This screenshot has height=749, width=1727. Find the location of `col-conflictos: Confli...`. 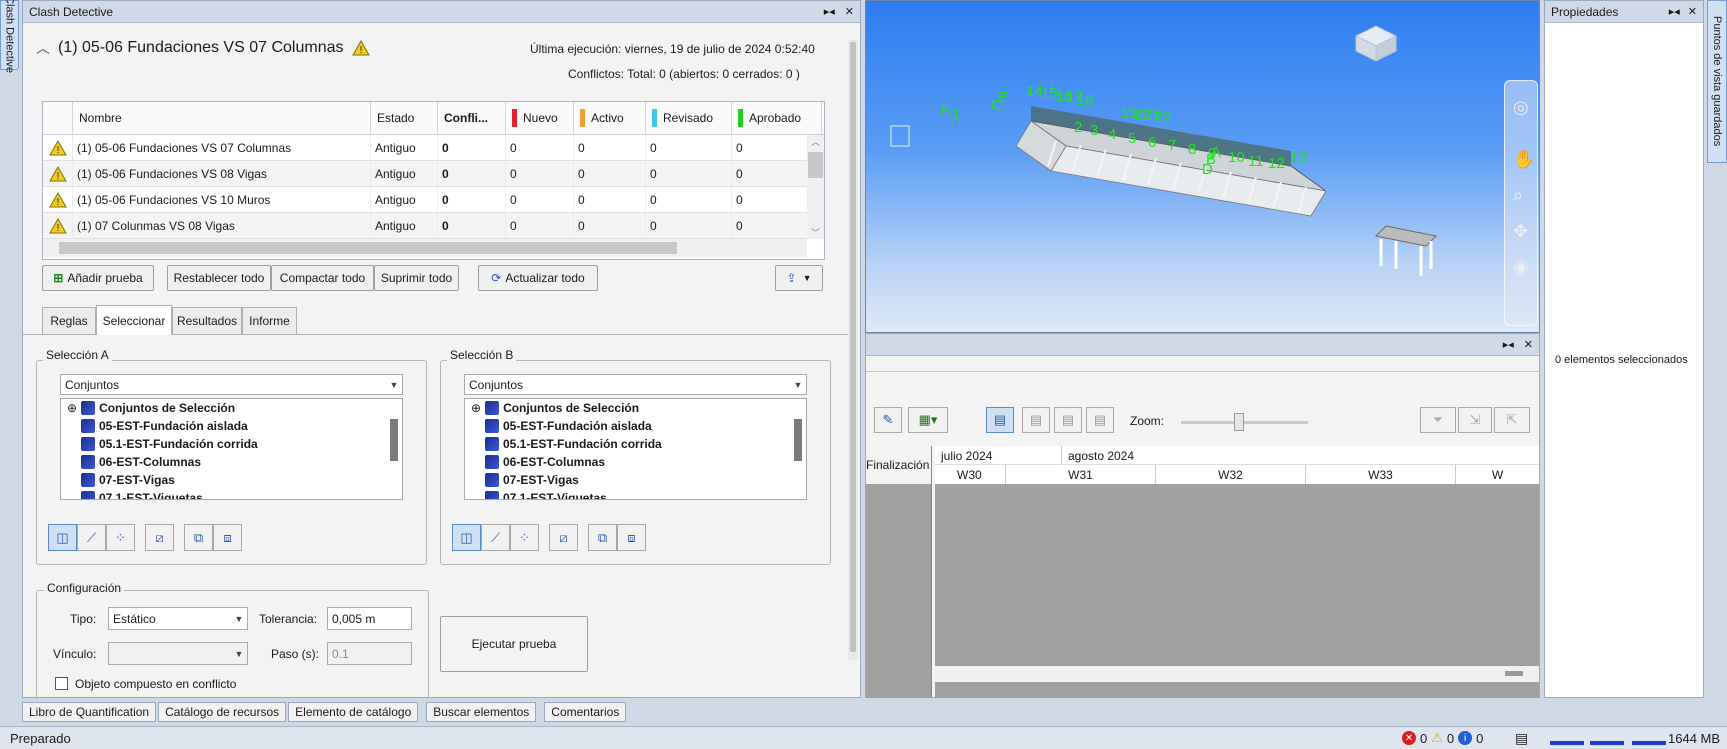

col-conflictos: Confli... is located at coordinates (472, 118).